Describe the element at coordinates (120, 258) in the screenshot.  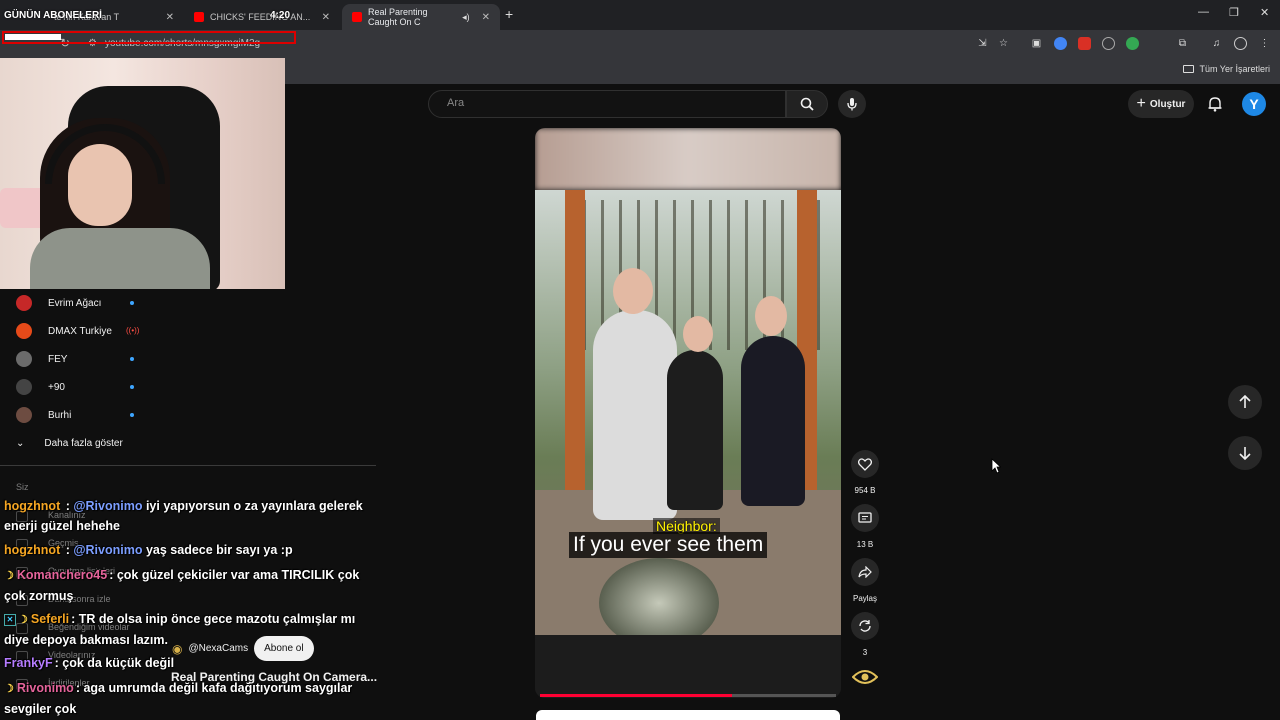
I see `streamer-shirt` at that location.